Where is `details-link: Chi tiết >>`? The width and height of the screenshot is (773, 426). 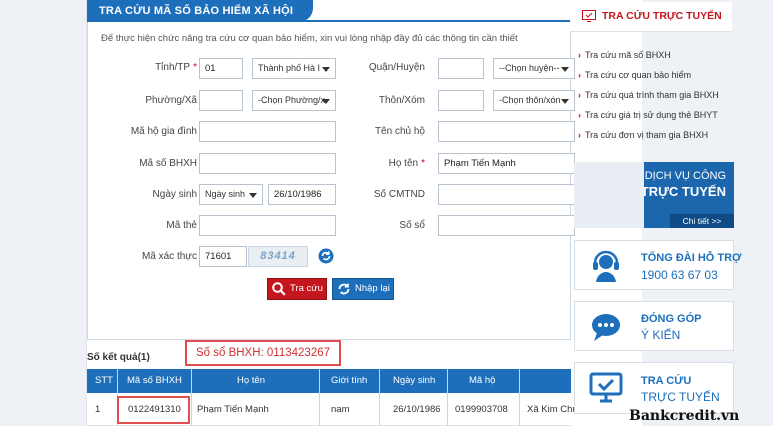
details-link: Chi tiết >> is located at coordinates (702, 221).